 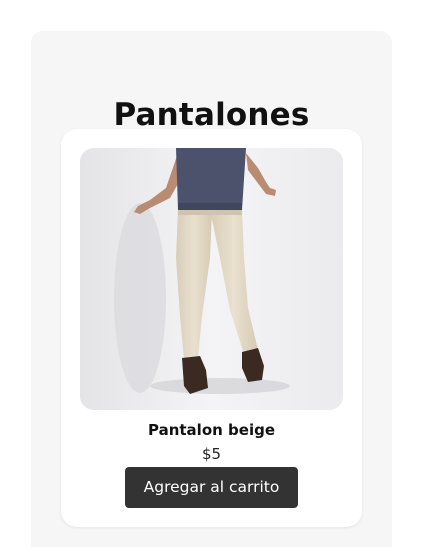 I want to click on add-to-cart-button: Agregar al carrito, so click(x=211, y=487).